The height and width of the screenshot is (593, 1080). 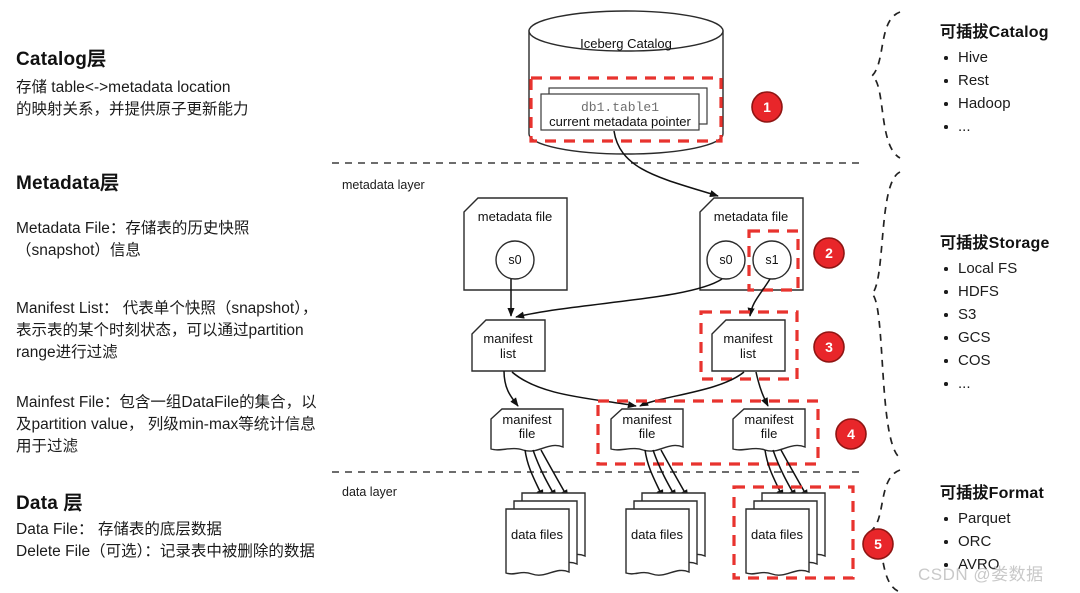 What do you see at coordinates (771, 260) in the screenshot?
I see `snapshot-s1-right: s1` at bounding box center [771, 260].